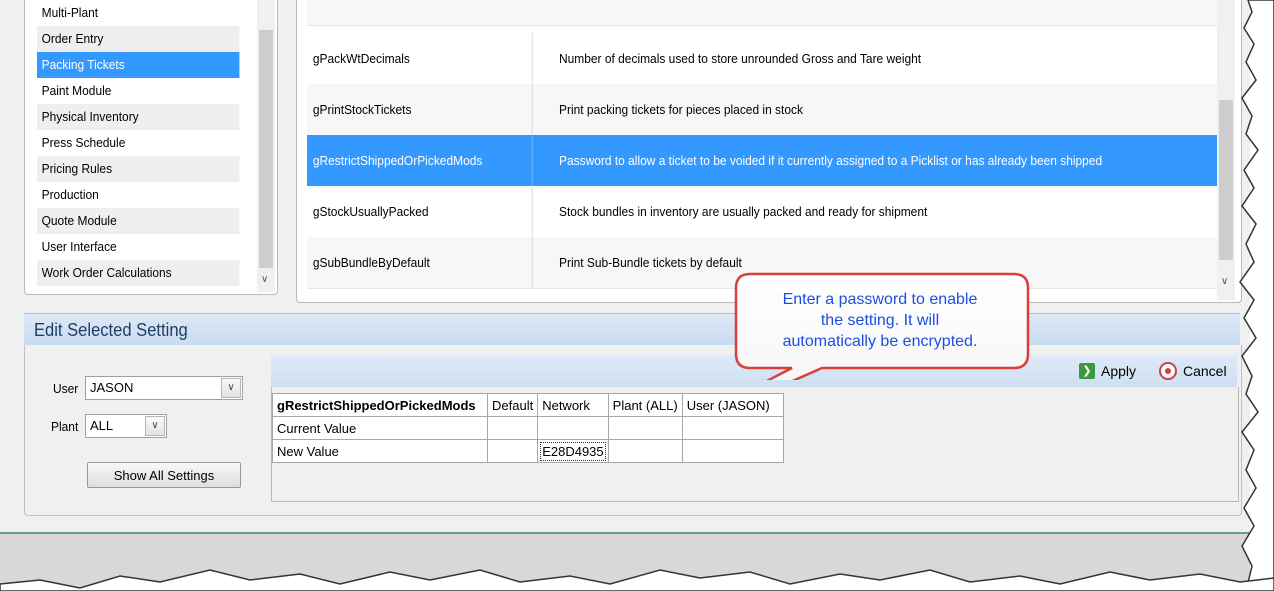  What do you see at coordinates (112, 387) in the screenshot?
I see `user-select-value: JASON` at bounding box center [112, 387].